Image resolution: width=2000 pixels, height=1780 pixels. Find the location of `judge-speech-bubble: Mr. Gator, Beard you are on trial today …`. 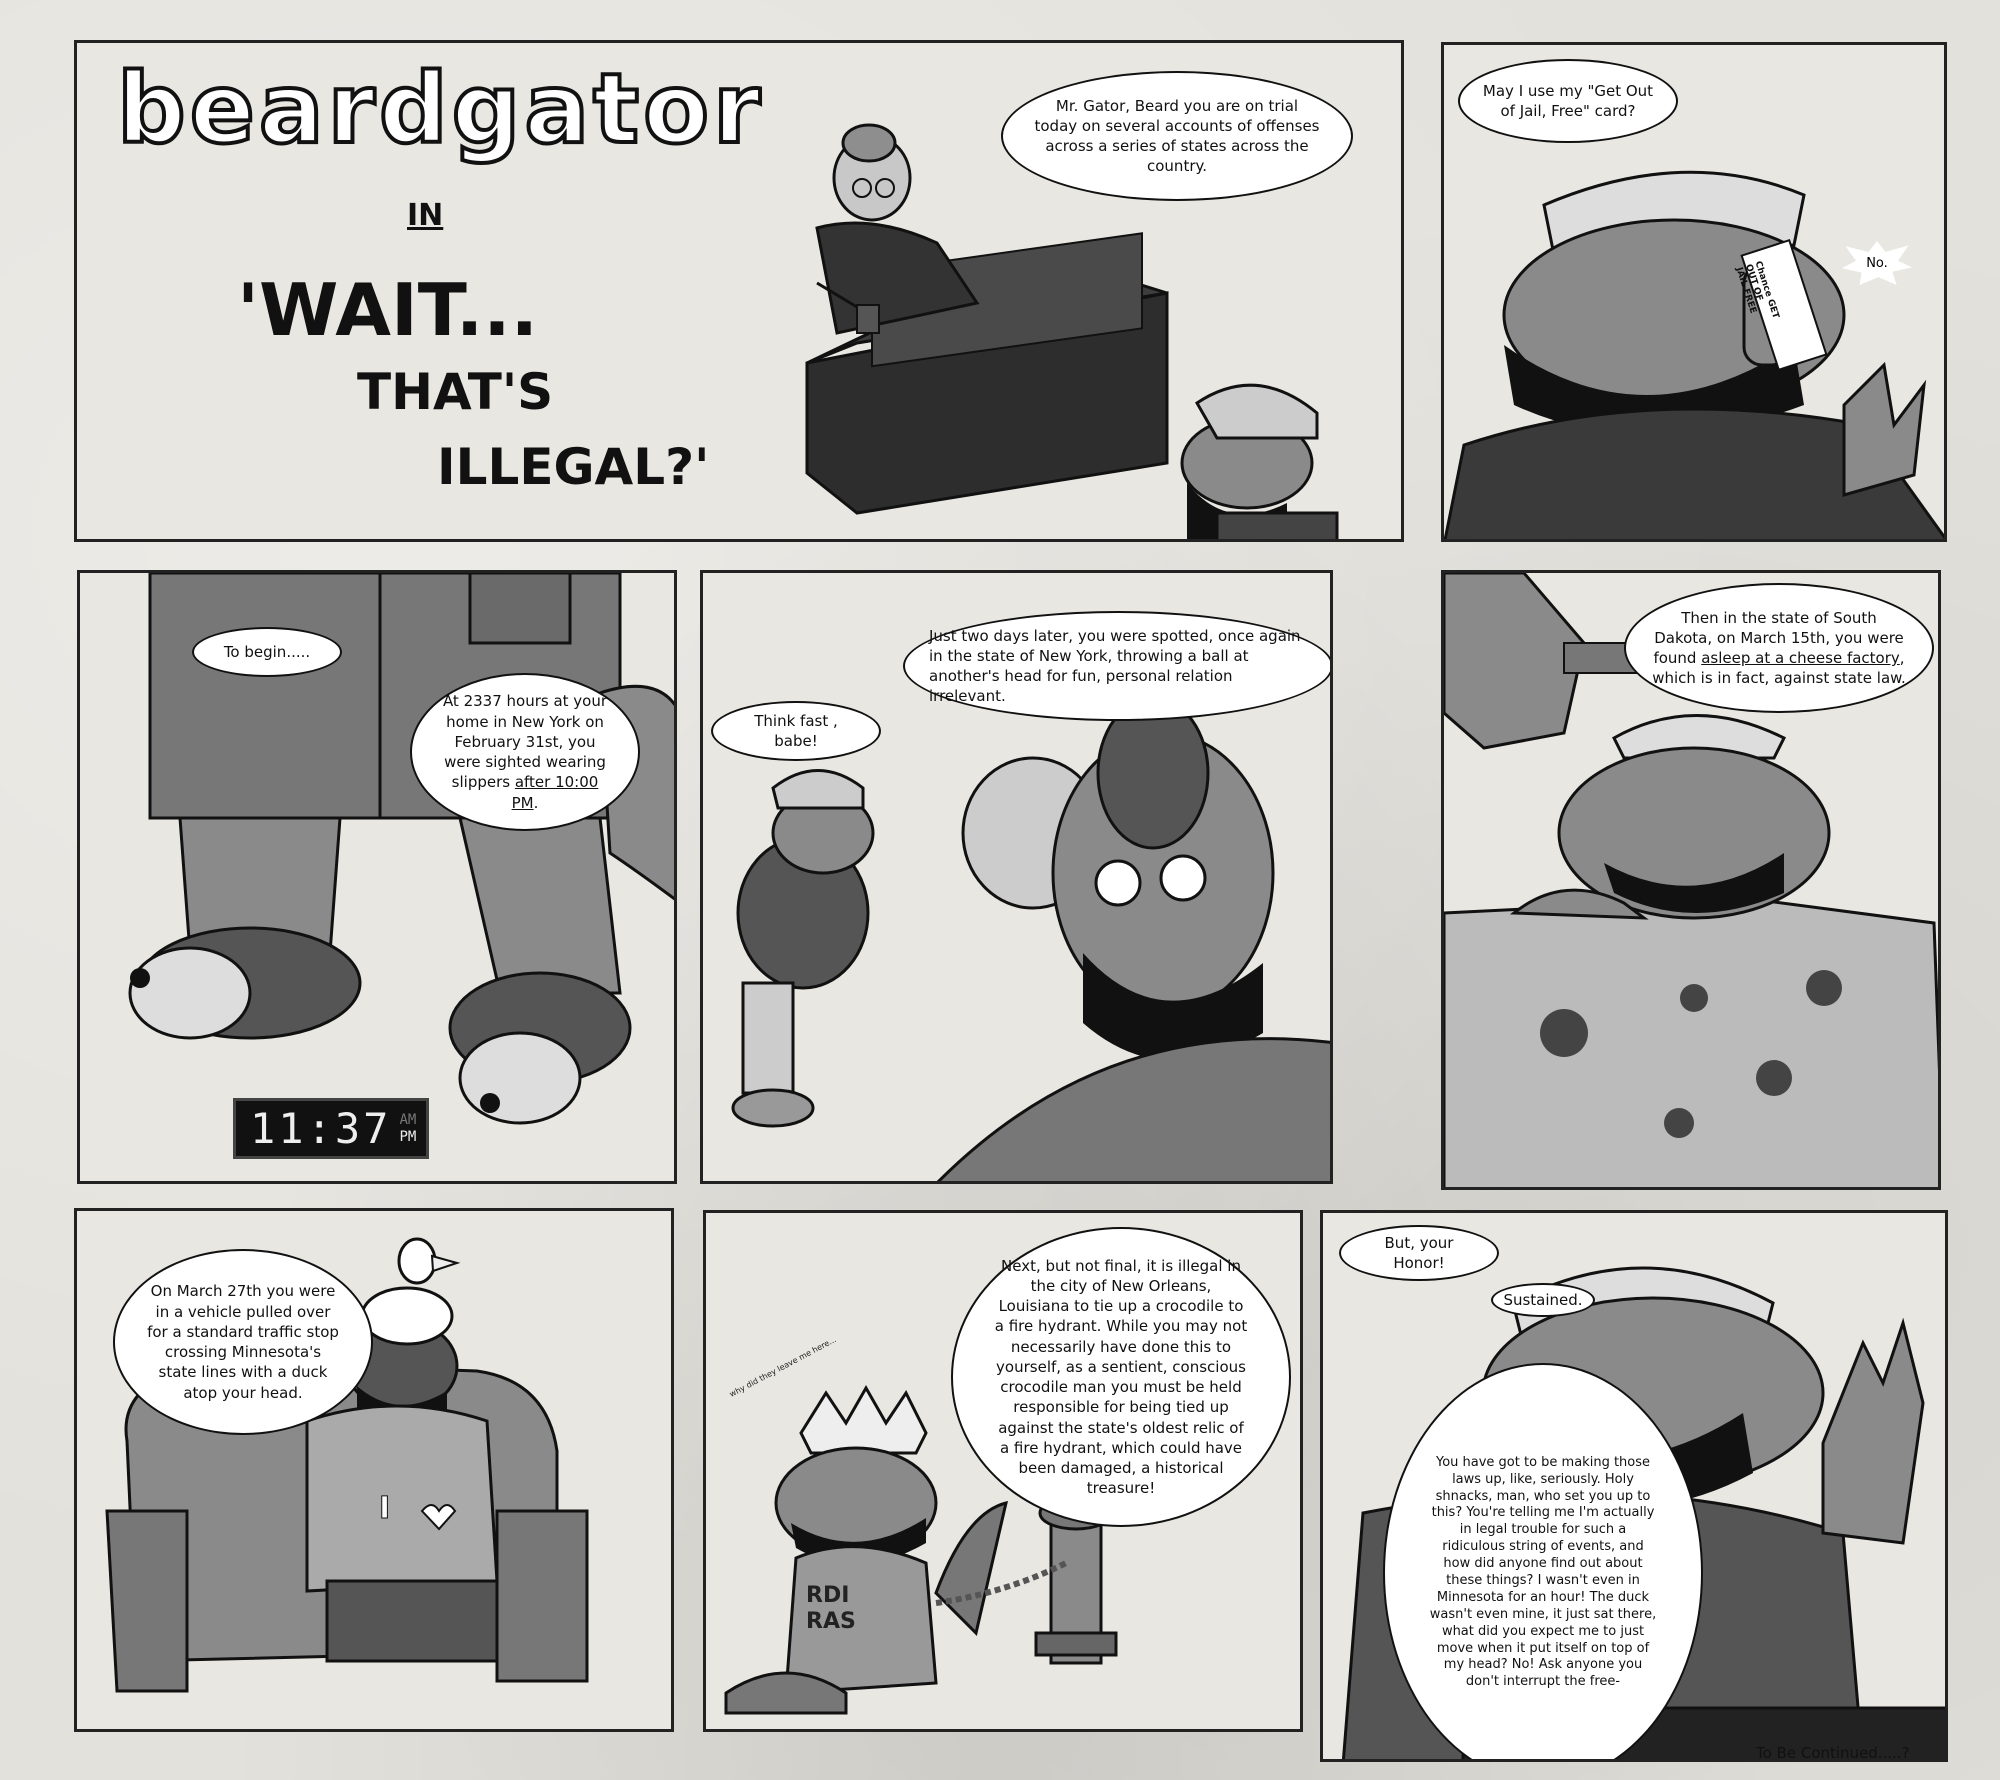

judge-speech-bubble: Mr. Gator, Beard you are on trial today … is located at coordinates (1177, 136).